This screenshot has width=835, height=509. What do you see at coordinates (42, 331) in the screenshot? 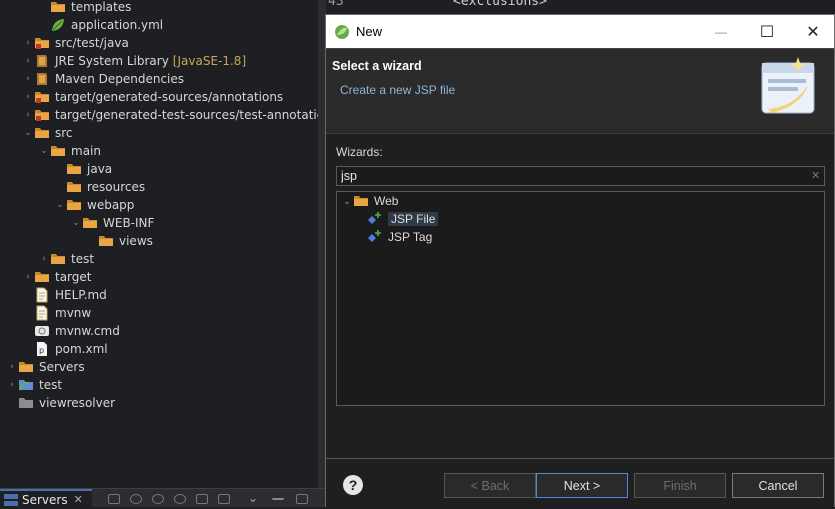
I see `cmd-file-icon` at bounding box center [42, 331].